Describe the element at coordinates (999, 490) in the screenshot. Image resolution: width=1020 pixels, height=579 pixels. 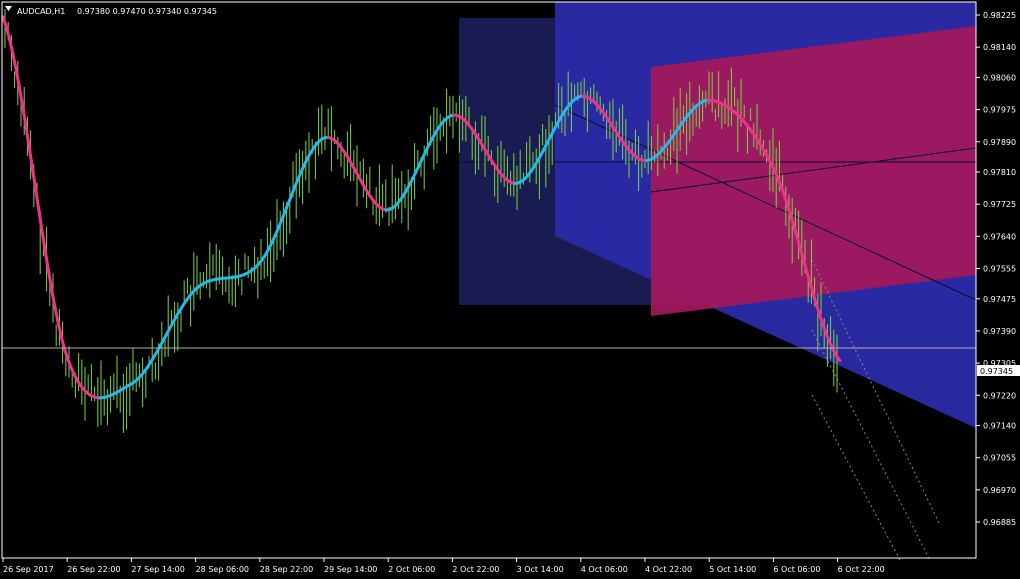
I see `y-tick-label: 0.96970` at that location.